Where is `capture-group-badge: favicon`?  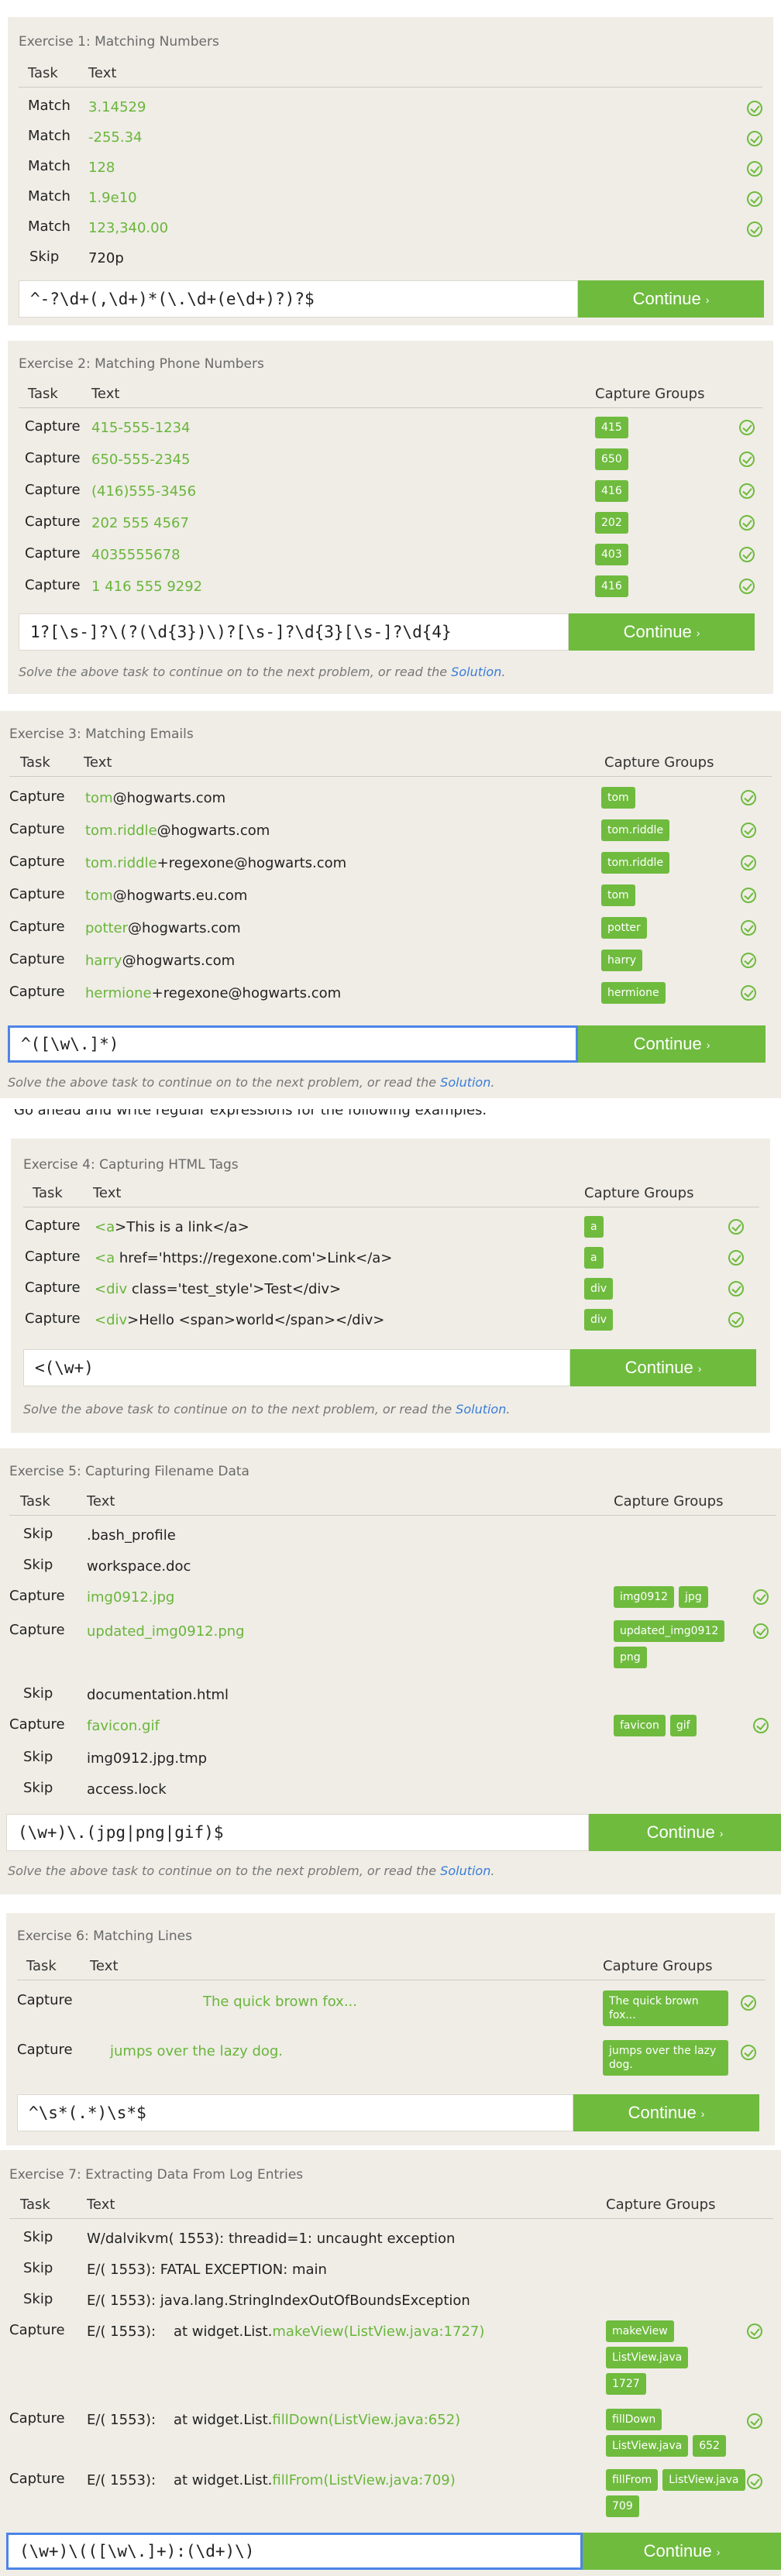 capture-group-badge: favicon is located at coordinates (640, 1725).